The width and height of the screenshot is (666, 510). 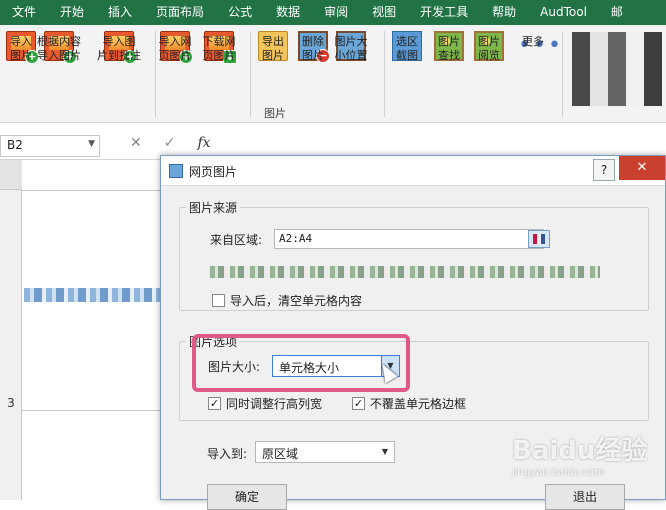 What do you see at coordinates (539, 239) in the screenshot?
I see `range-picker-button` at bounding box center [539, 239].